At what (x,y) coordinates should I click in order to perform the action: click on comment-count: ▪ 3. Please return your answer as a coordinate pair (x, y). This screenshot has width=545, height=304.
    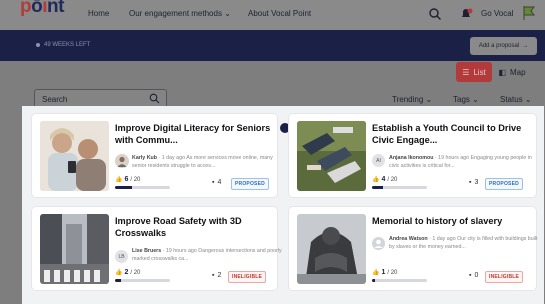
    Looking at the image, I should click on (473, 182).